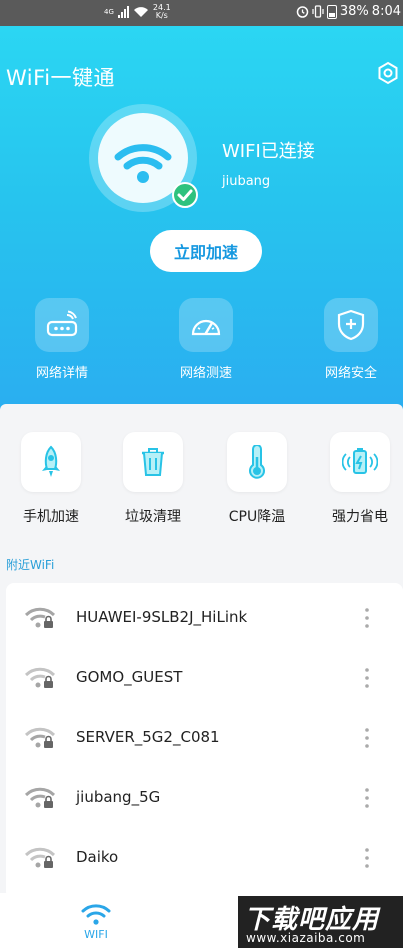  I want to click on status-right: 38% 8:04, so click(348, 11).